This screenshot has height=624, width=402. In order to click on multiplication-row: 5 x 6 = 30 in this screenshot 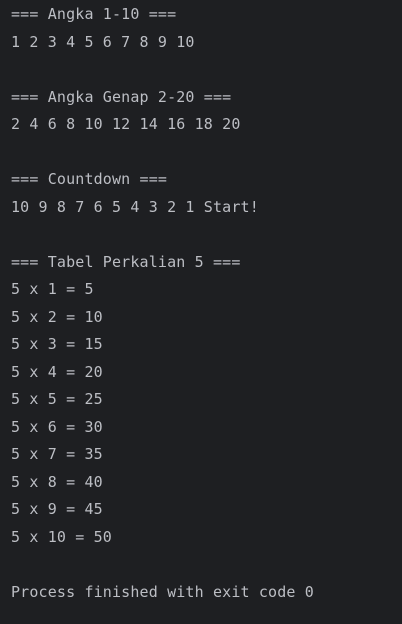, I will do `click(57, 426)`.